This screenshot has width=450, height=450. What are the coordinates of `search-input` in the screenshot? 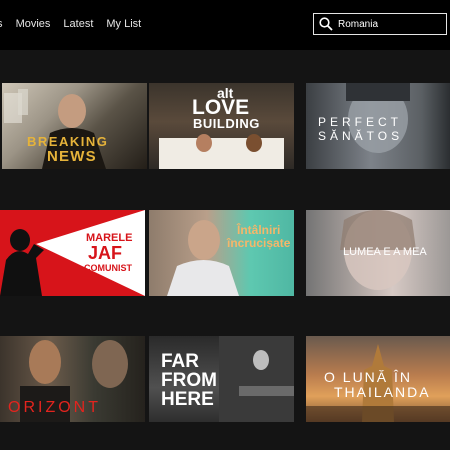 It's located at (390, 24).